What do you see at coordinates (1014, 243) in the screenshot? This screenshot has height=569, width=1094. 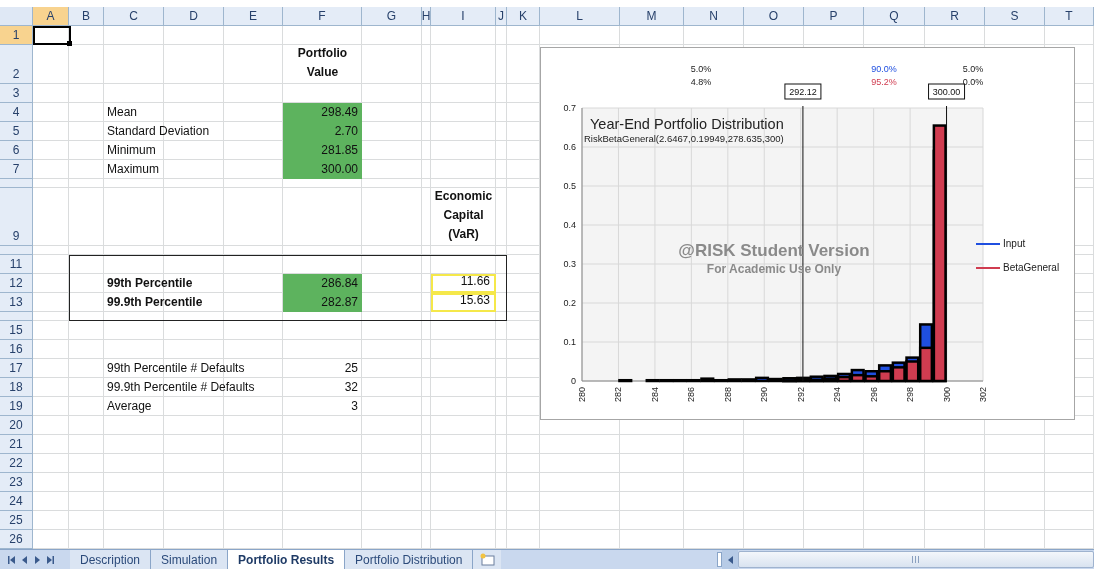 I see `legend-label: Input` at bounding box center [1014, 243].